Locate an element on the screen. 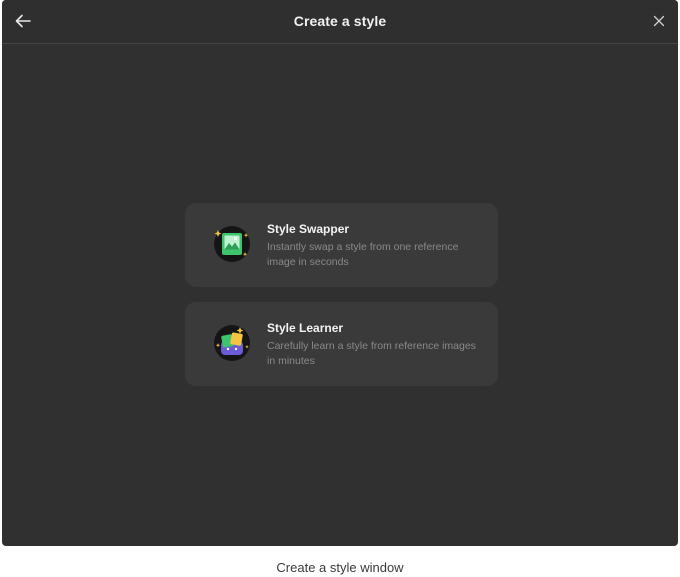 The width and height of the screenshot is (680, 577). card-title: Style Swapper is located at coordinates (308, 229).